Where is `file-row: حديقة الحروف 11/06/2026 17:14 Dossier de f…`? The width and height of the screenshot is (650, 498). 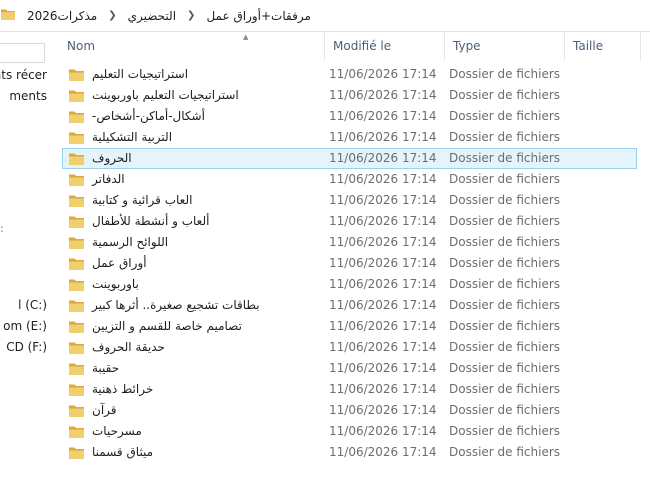 file-row: حديقة الحروف 11/06/2026 17:14 Dossier de f… is located at coordinates (349, 347).